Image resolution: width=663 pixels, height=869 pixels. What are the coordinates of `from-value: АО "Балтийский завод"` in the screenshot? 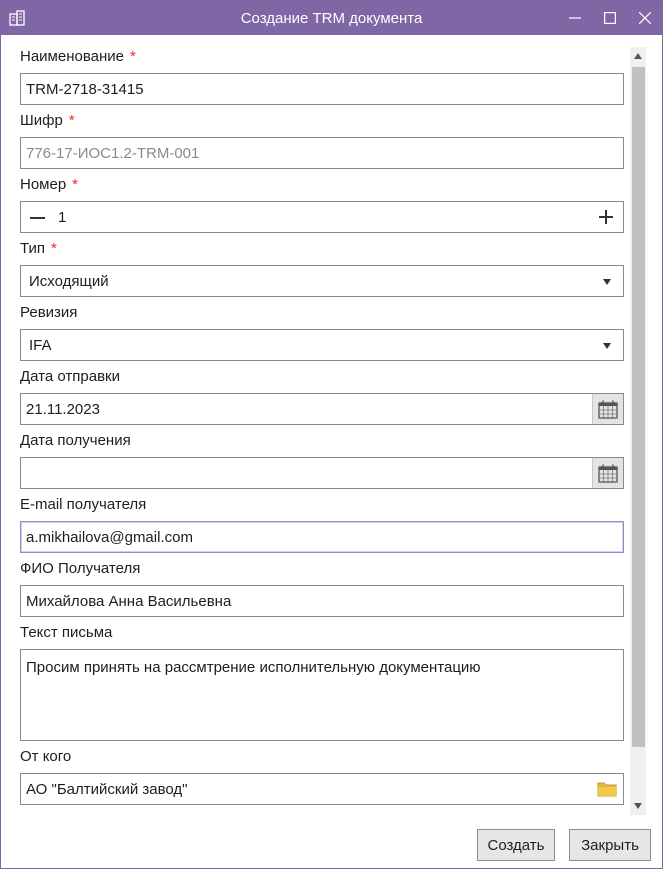 It's located at (107, 789).